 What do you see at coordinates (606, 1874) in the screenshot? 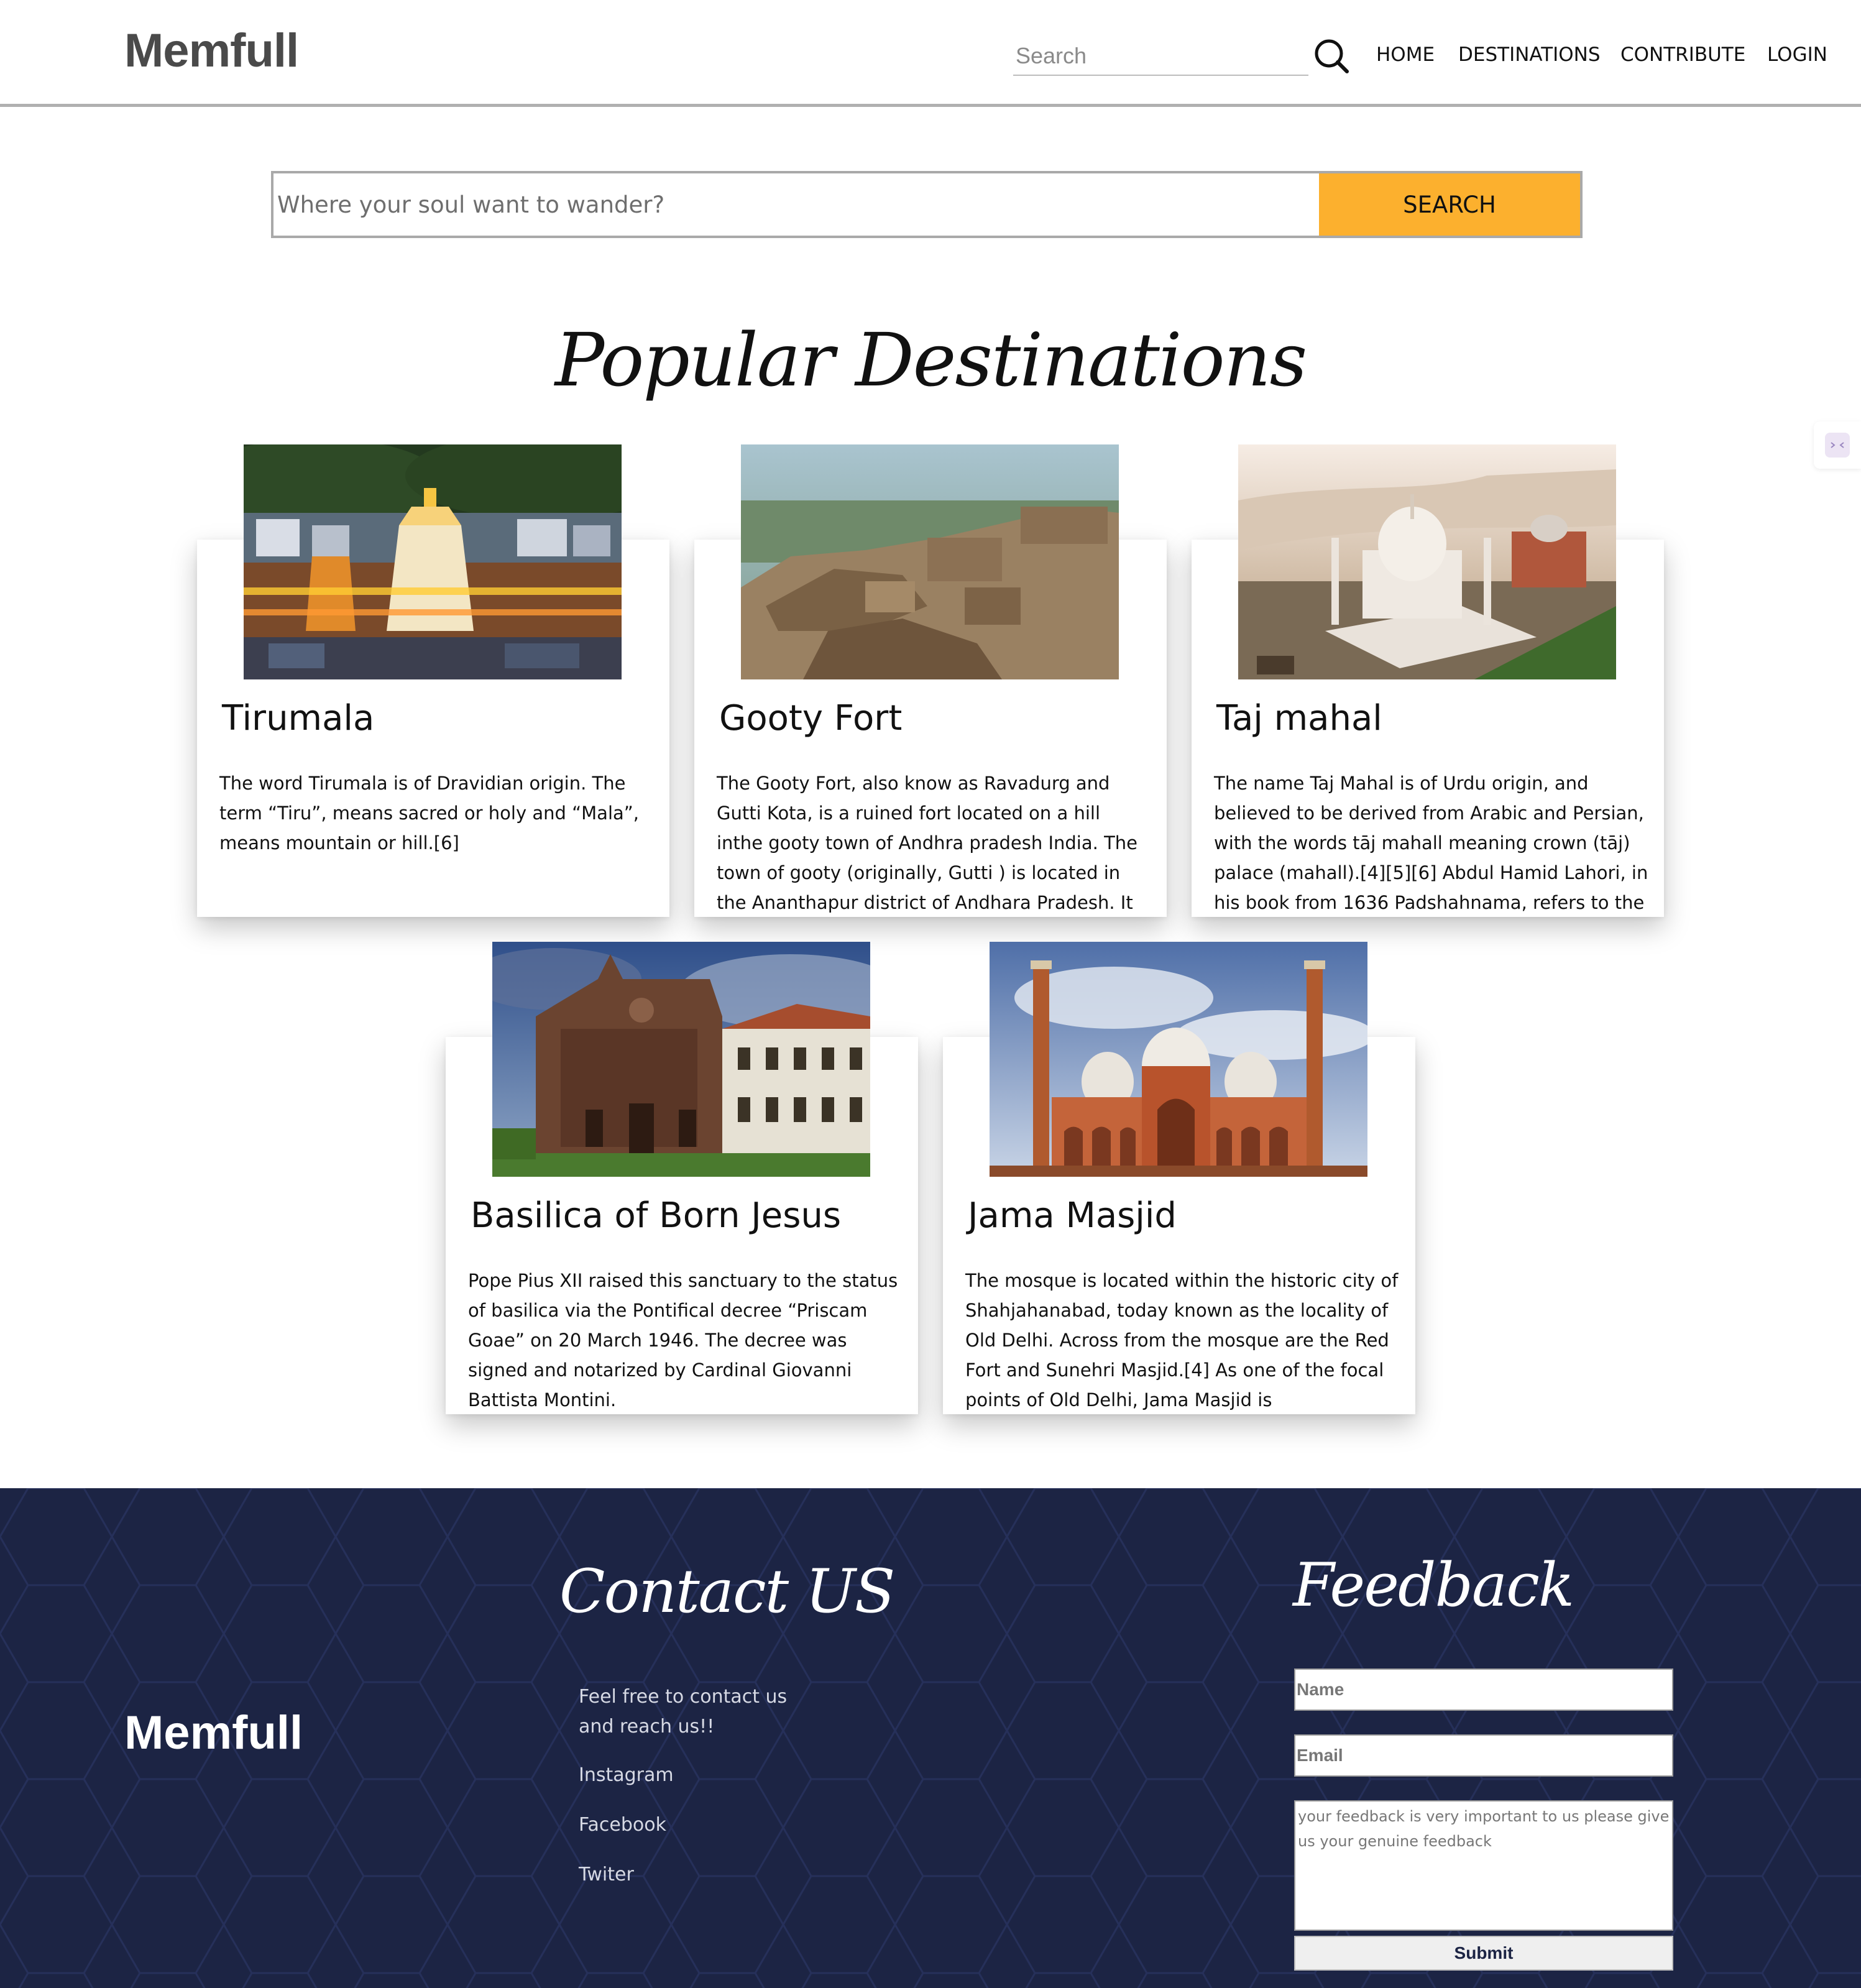
I see `twitter-link: Twiter` at bounding box center [606, 1874].